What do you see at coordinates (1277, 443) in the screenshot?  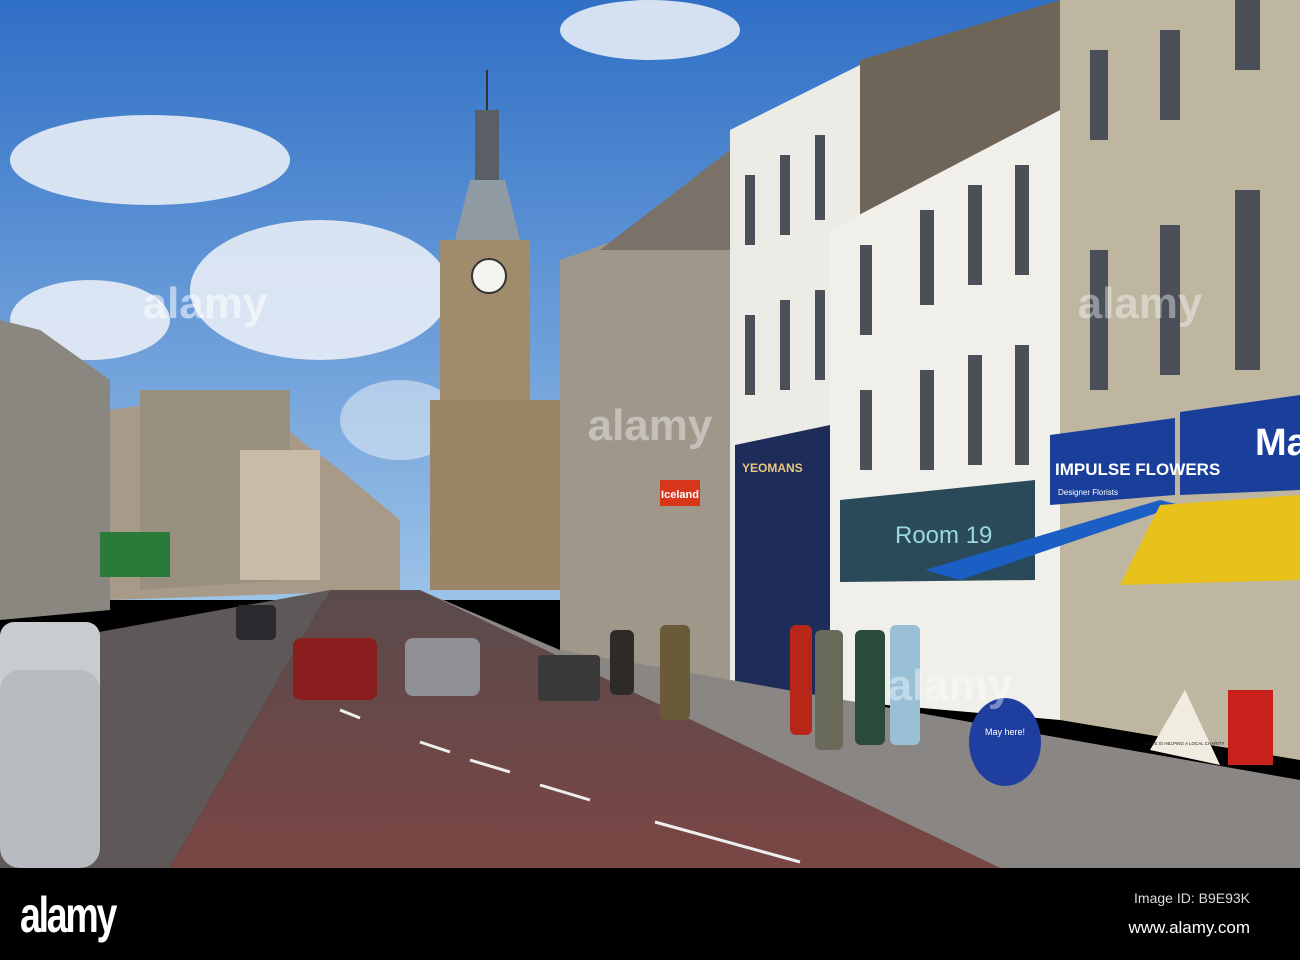 I see `sign-ma: Ma` at bounding box center [1277, 443].